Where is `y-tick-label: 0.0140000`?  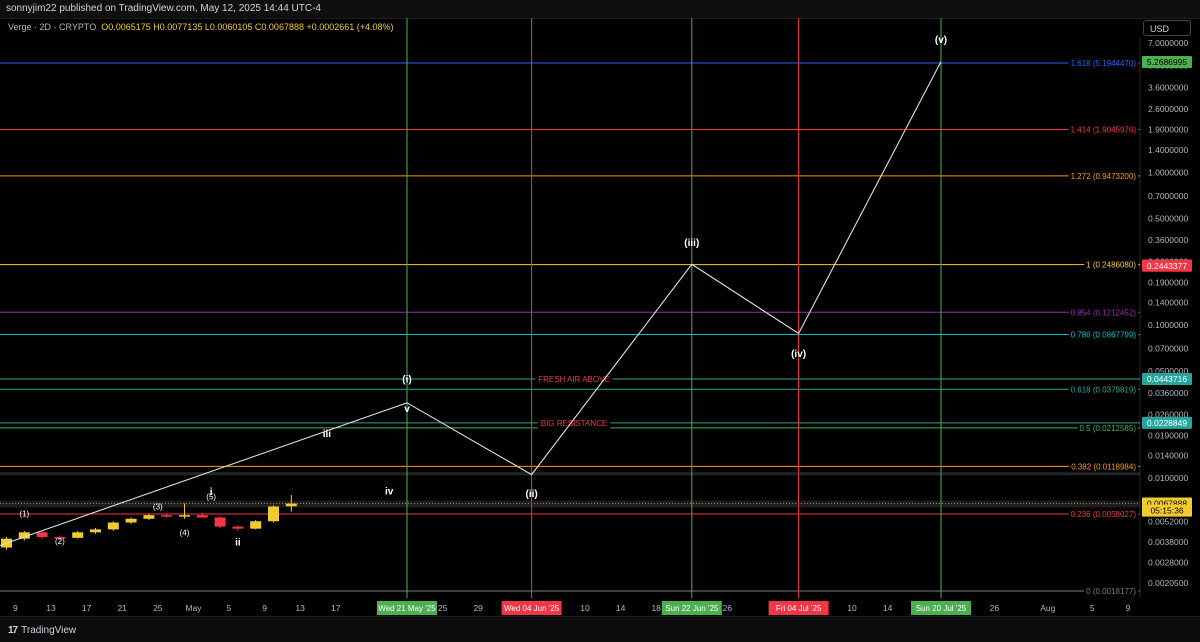 y-tick-label: 0.0140000 is located at coordinates (1168, 456).